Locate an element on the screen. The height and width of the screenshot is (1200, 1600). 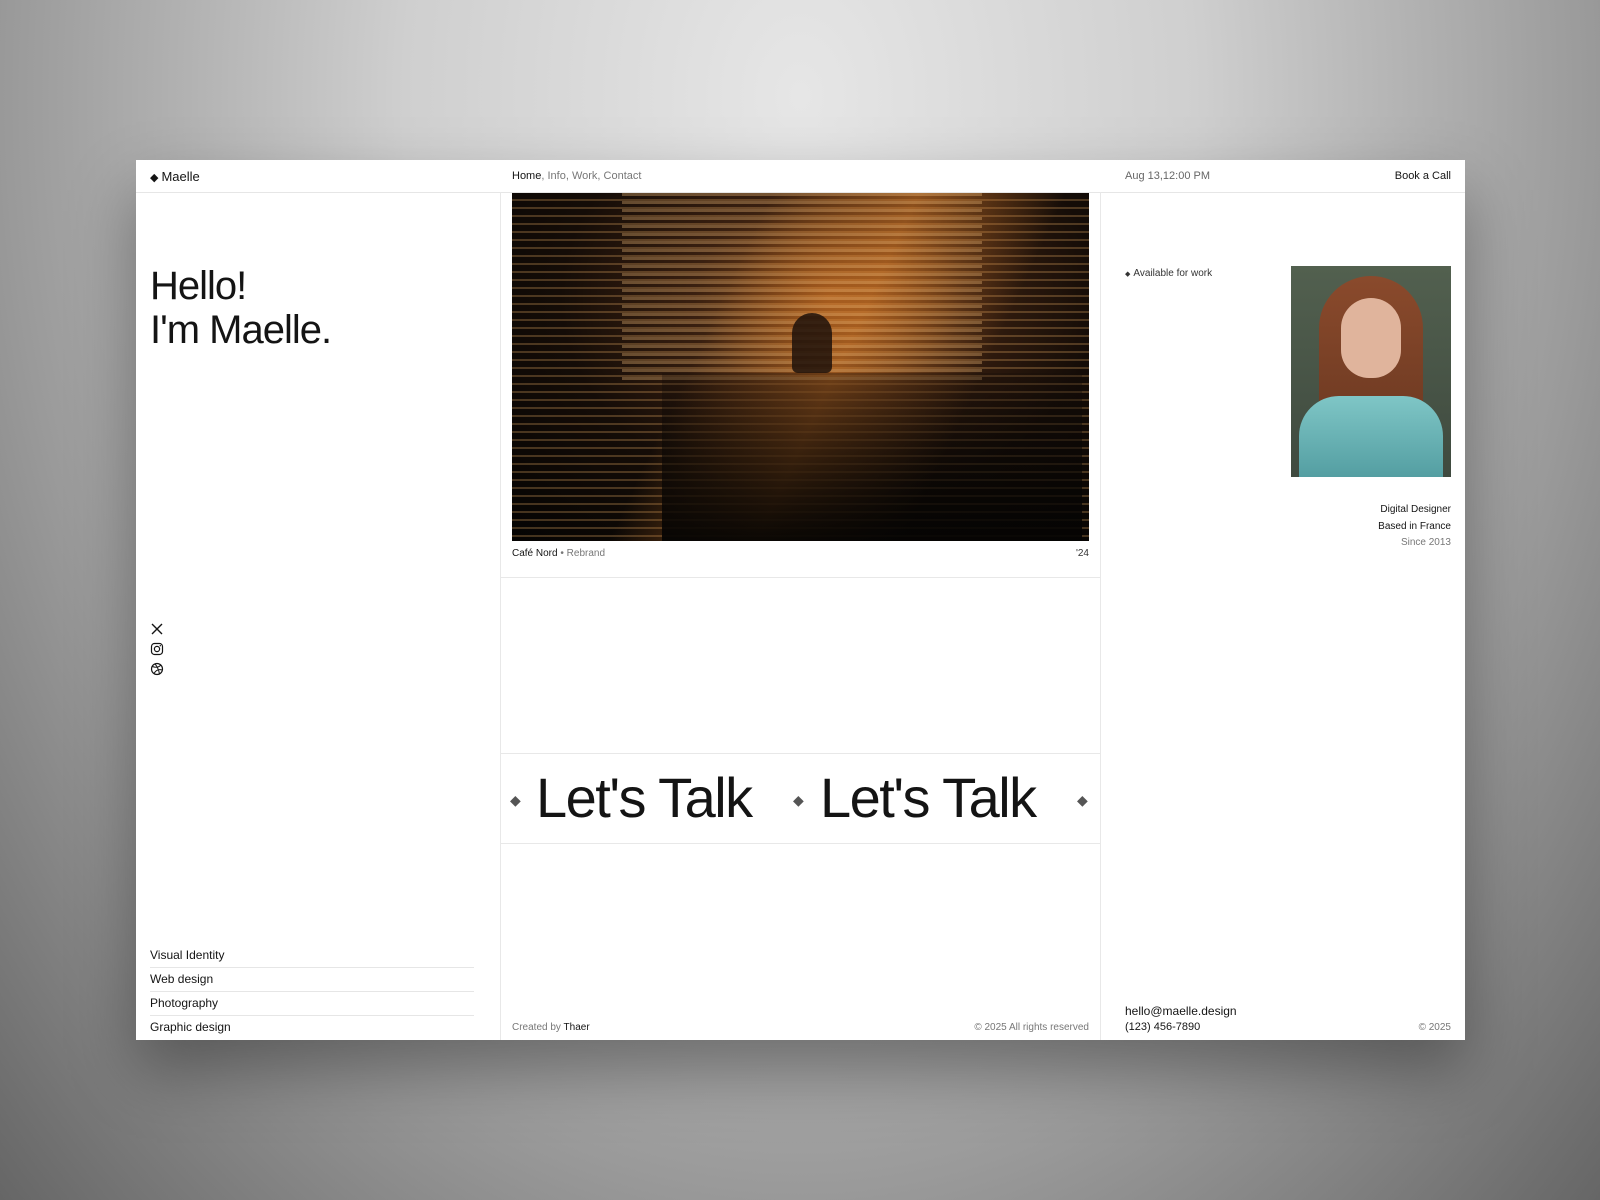
featured-project-image is located at coordinates (800, 367).